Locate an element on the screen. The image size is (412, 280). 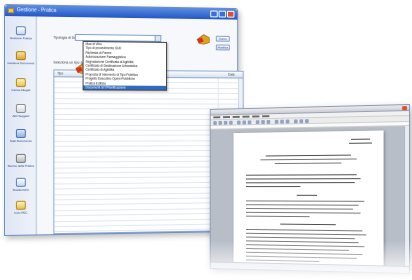
history-icon is located at coordinates (20, 158).